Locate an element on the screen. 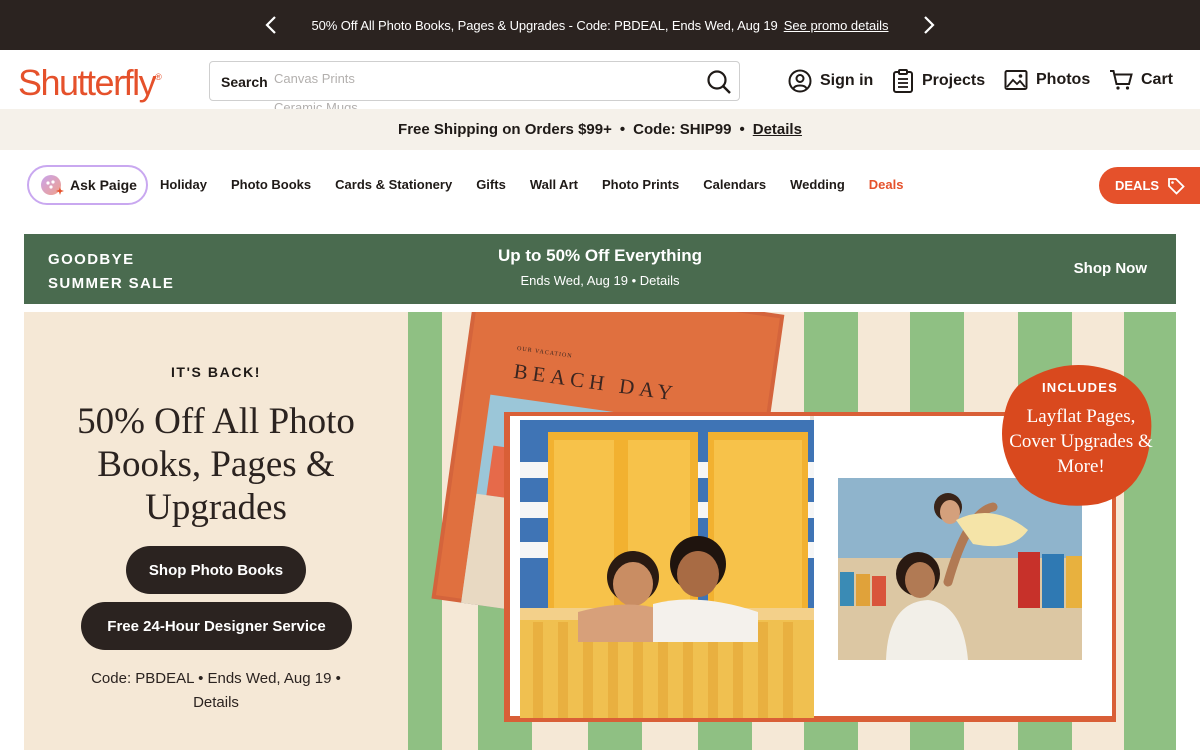 The image size is (1200, 750). sale-subtext: Ends Wed, Aug 19 • Details is located at coordinates (600, 280).